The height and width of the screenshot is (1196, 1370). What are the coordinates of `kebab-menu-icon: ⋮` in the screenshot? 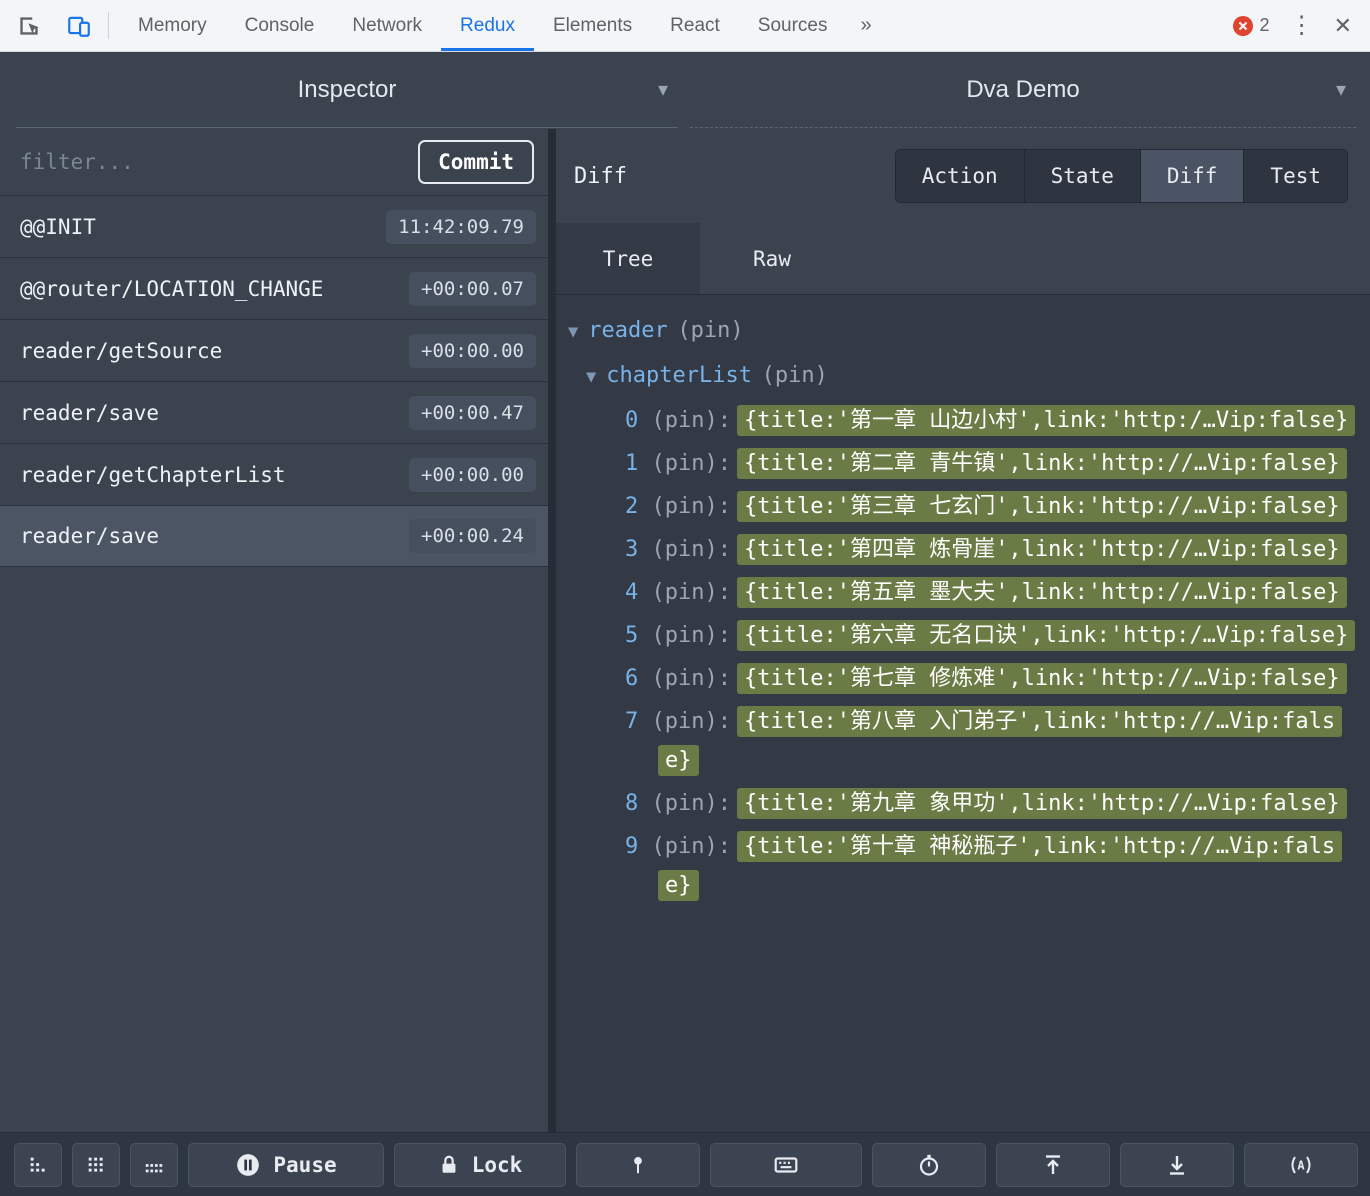 It's located at (1302, 25).